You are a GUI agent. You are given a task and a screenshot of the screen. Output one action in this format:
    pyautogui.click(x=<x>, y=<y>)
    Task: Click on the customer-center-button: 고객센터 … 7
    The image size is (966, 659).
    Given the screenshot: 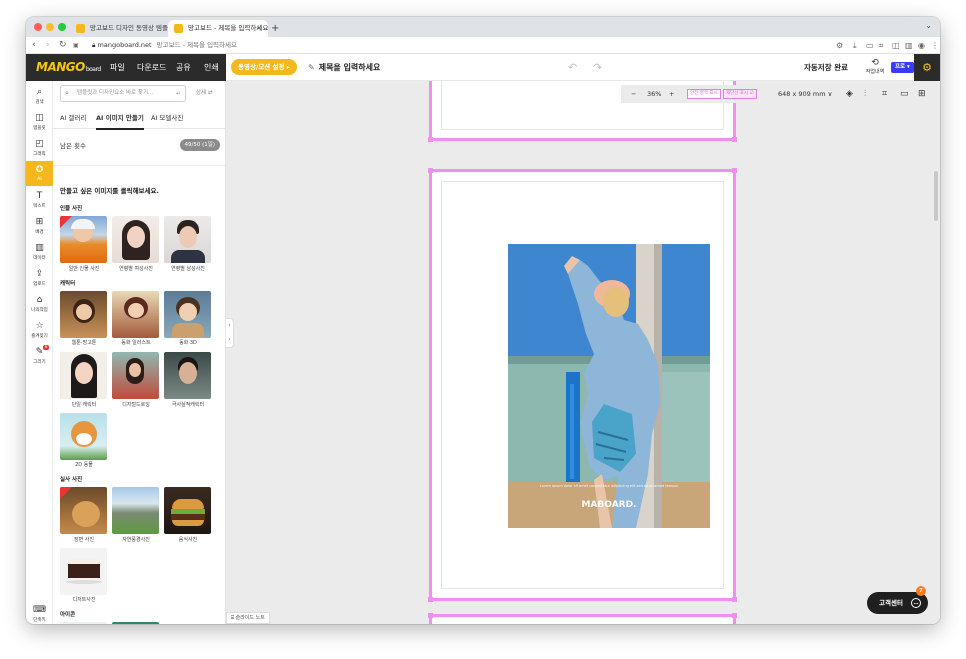 What is the action you would take?
    pyautogui.click(x=897, y=600)
    